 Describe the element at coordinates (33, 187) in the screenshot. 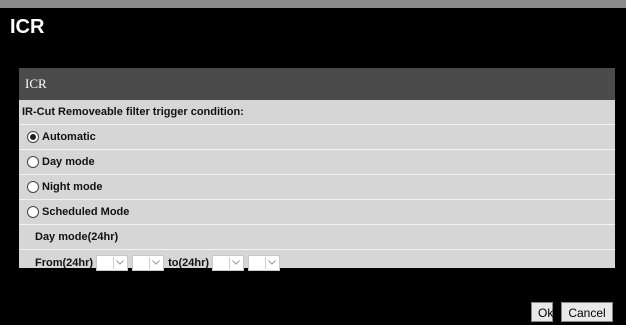

I see `night-mode-radio` at that location.